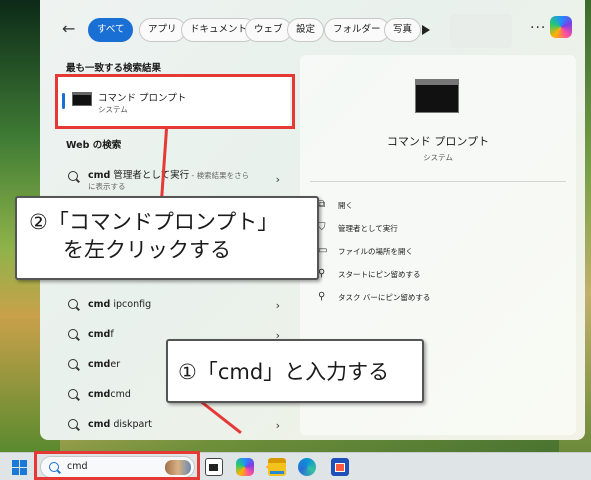  I want to click on best-match-heading: 最も一致する検索結果, so click(114, 68).